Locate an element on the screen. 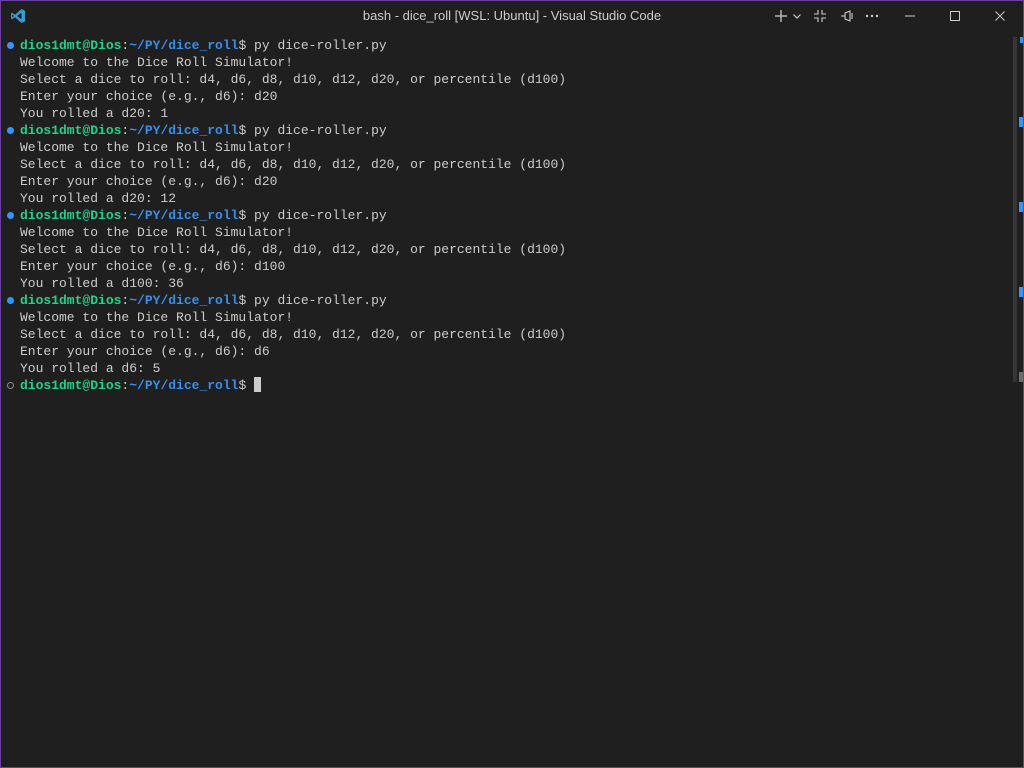  command-pending-decoration-icon is located at coordinates (10, 385).